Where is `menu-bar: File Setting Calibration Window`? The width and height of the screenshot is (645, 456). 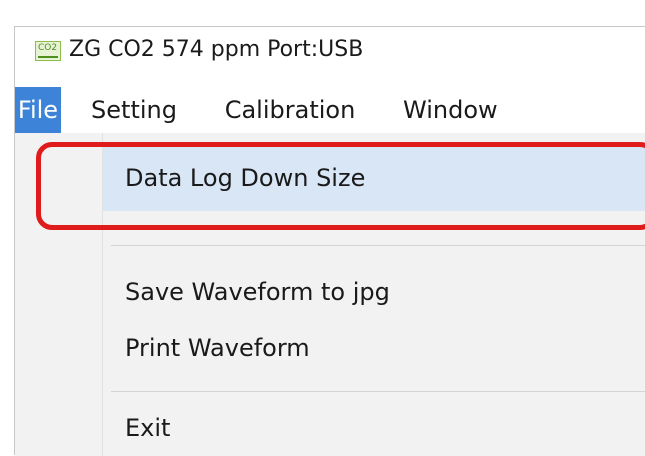
menu-bar: File Setting Calibration Window is located at coordinates (330, 110).